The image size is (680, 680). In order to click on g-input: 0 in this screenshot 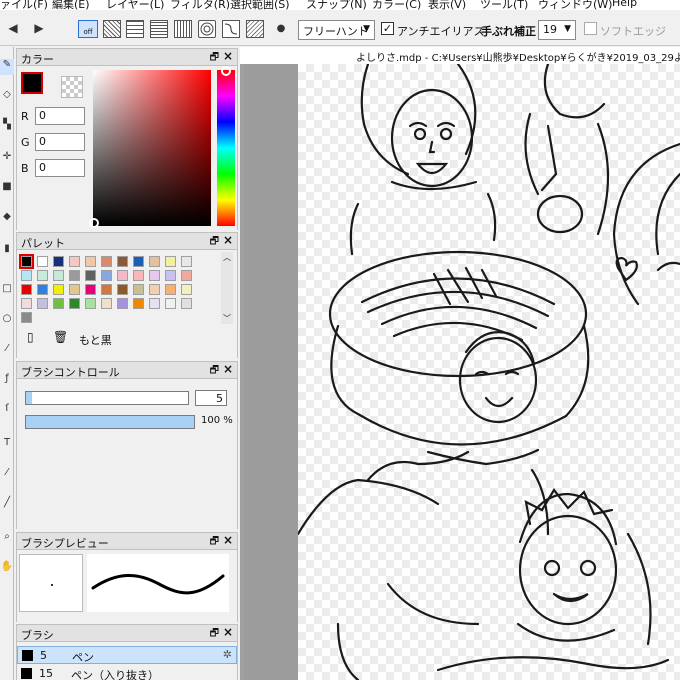, I will do `click(60, 142)`.